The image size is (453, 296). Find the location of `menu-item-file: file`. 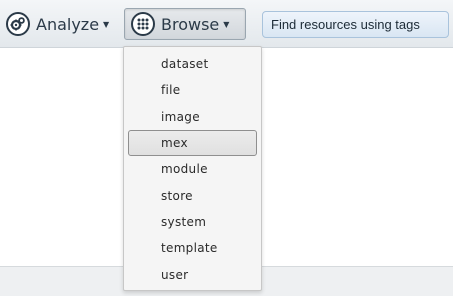

menu-item-file: file is located at coordinates (192, 90).